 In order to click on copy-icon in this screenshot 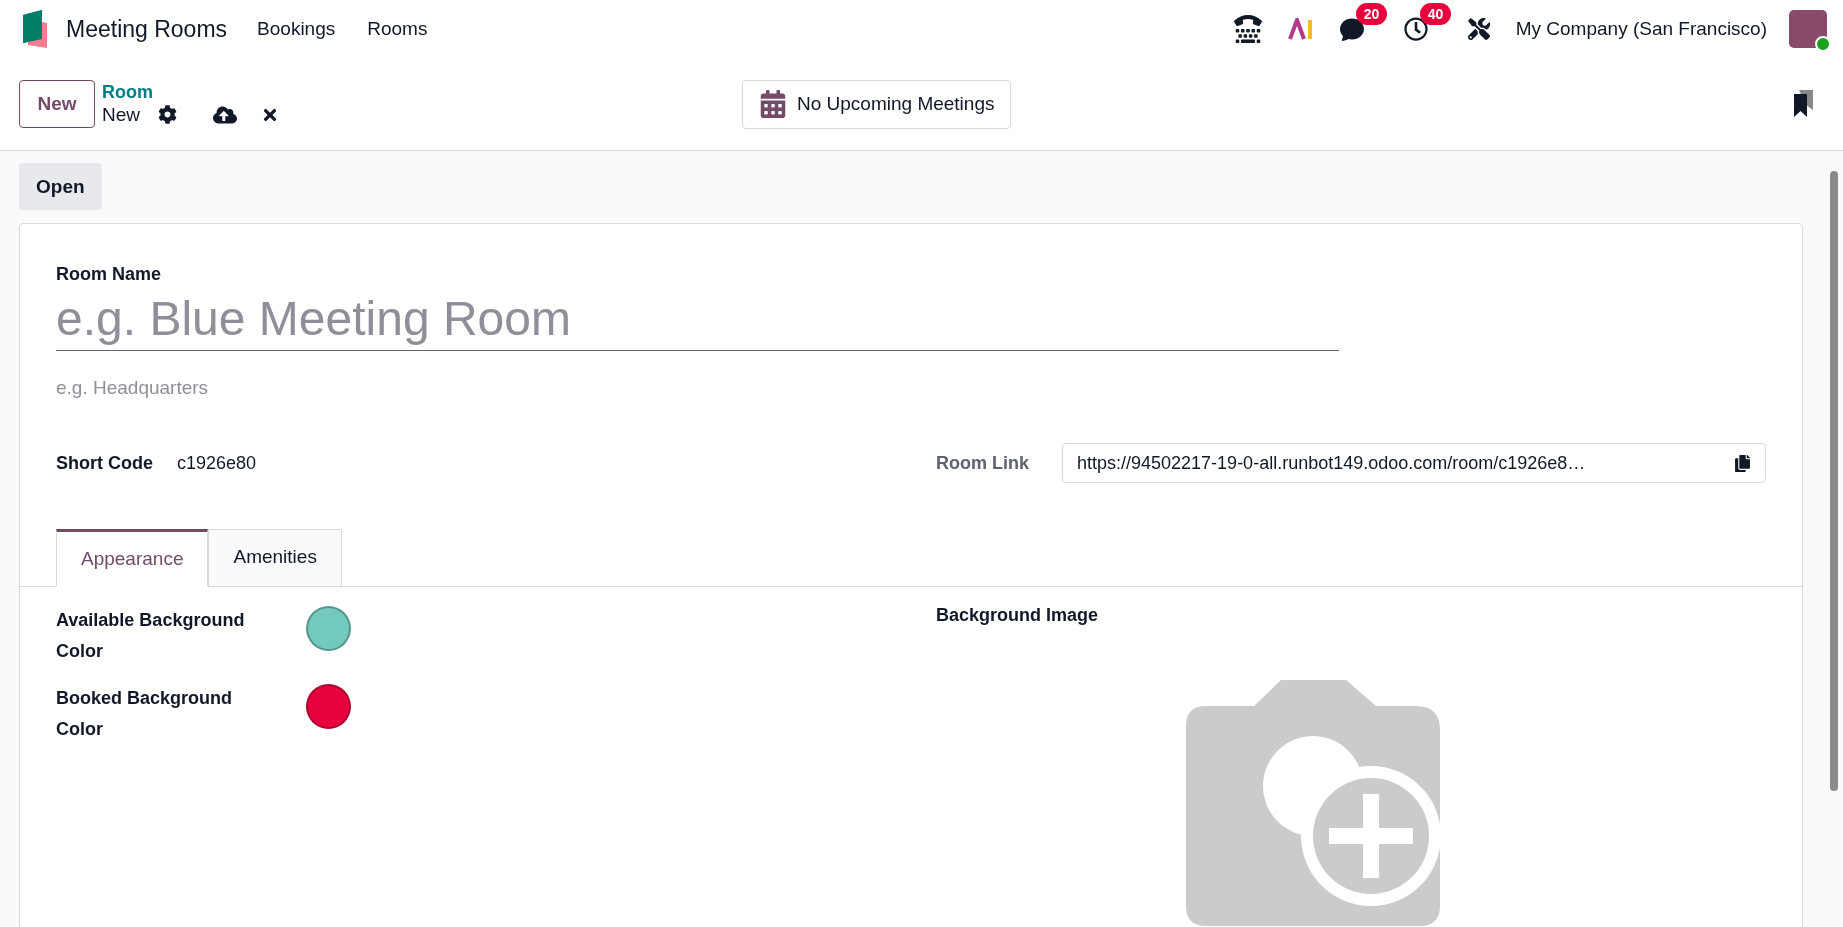, I will do `click(1742, 463)`.